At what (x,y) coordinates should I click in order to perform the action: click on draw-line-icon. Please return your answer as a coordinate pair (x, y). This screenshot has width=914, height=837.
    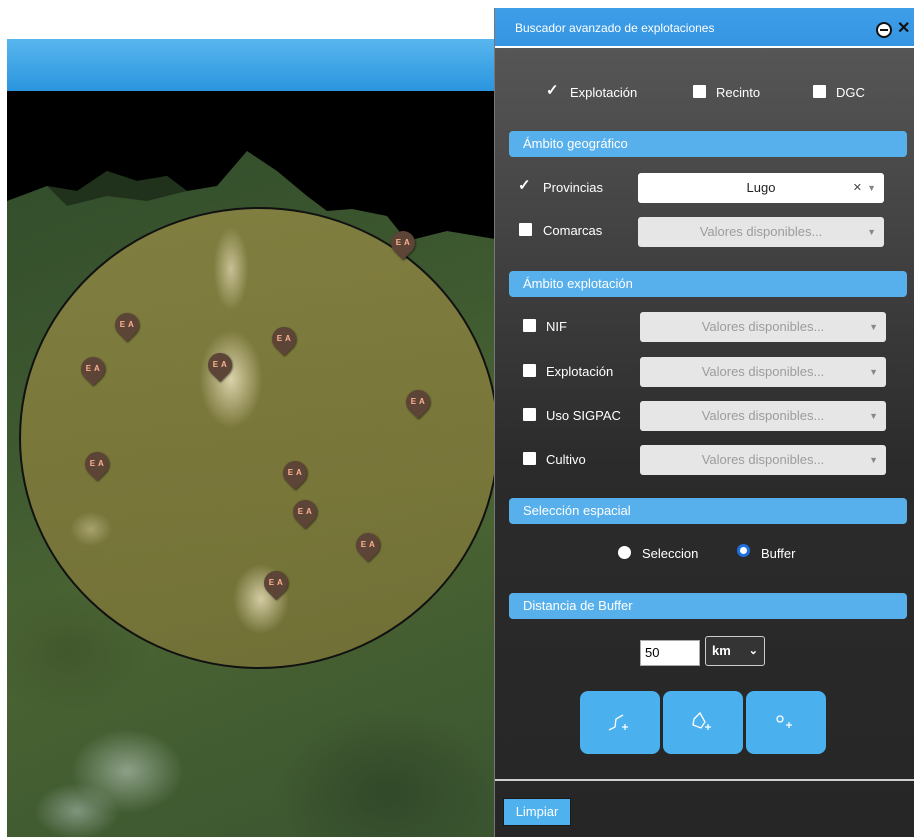
    Looking at the image, I should click on (618, 722).